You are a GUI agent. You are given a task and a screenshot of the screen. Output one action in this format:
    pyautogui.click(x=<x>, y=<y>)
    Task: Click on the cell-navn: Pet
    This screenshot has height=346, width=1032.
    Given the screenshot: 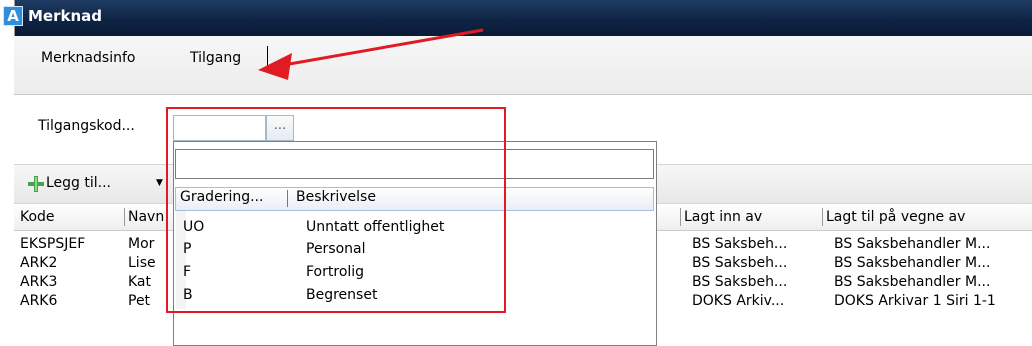 What is the action you would take?
    pyautogui.click(x=139, y=301)
    